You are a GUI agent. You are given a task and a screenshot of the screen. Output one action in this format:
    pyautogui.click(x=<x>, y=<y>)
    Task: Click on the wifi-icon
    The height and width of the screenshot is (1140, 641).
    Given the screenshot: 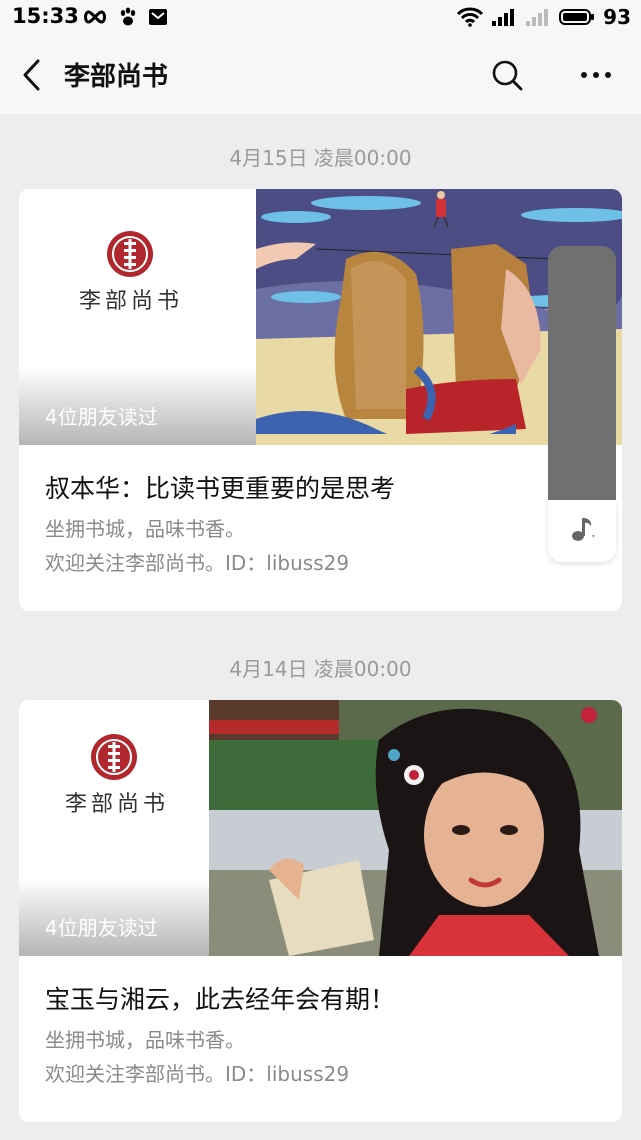 What is the action you would take?
    pyautogui.click(x=470, y=17)
    